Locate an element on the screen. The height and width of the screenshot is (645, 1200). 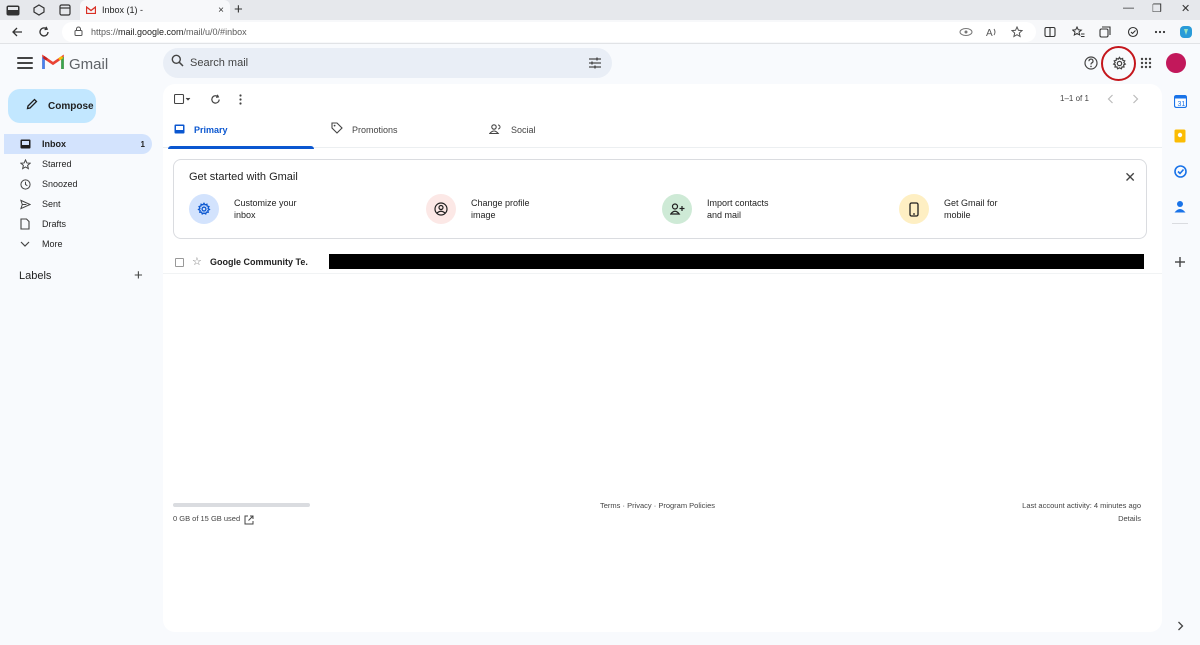
more-menu-icon is located at coordinates (1160, 32).